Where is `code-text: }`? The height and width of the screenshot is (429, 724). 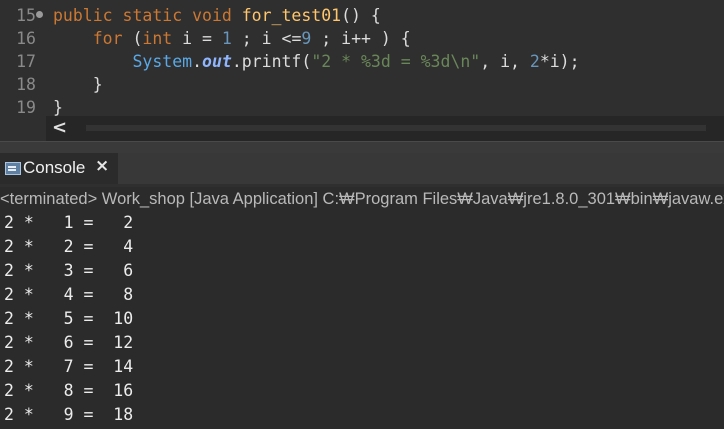
code-text: } is located at coordinates (78, 84).